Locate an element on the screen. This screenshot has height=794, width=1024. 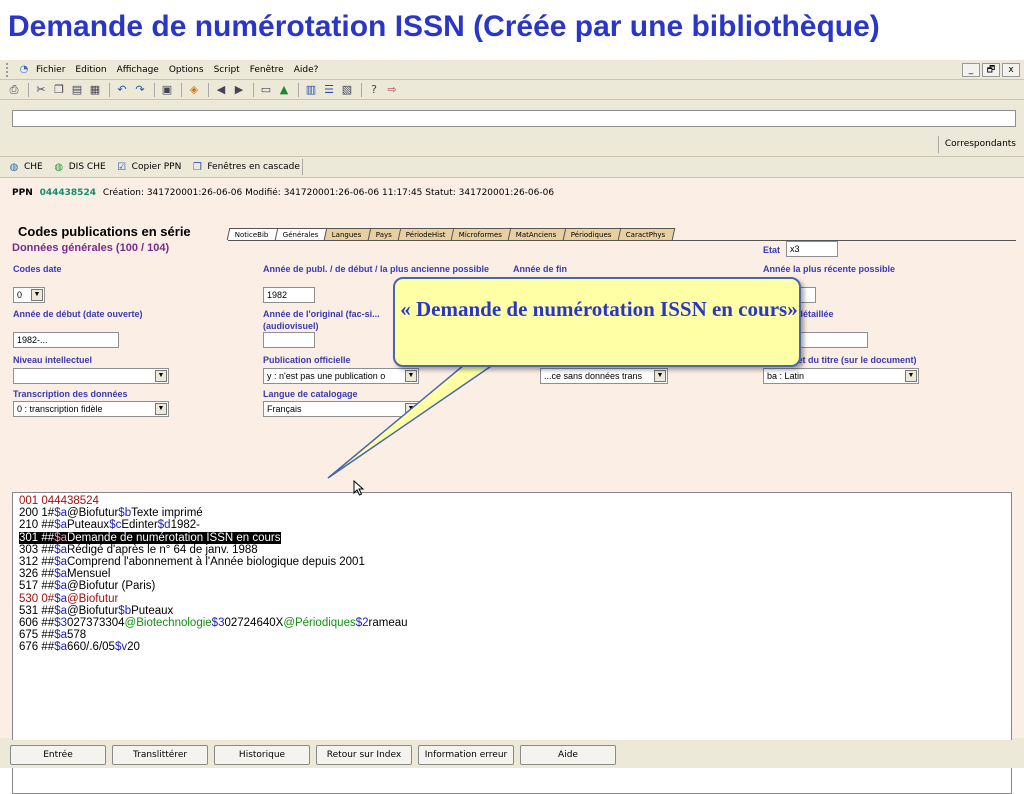
copier-ppn-button: ☑ Copier PPN is located at coordinates (149, 167).